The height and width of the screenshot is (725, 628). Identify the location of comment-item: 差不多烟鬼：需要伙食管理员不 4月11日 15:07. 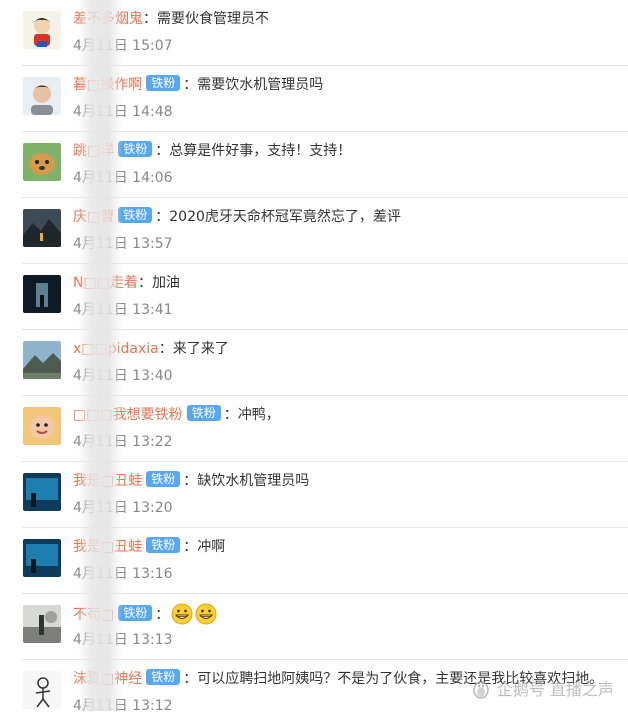
(325, 33).